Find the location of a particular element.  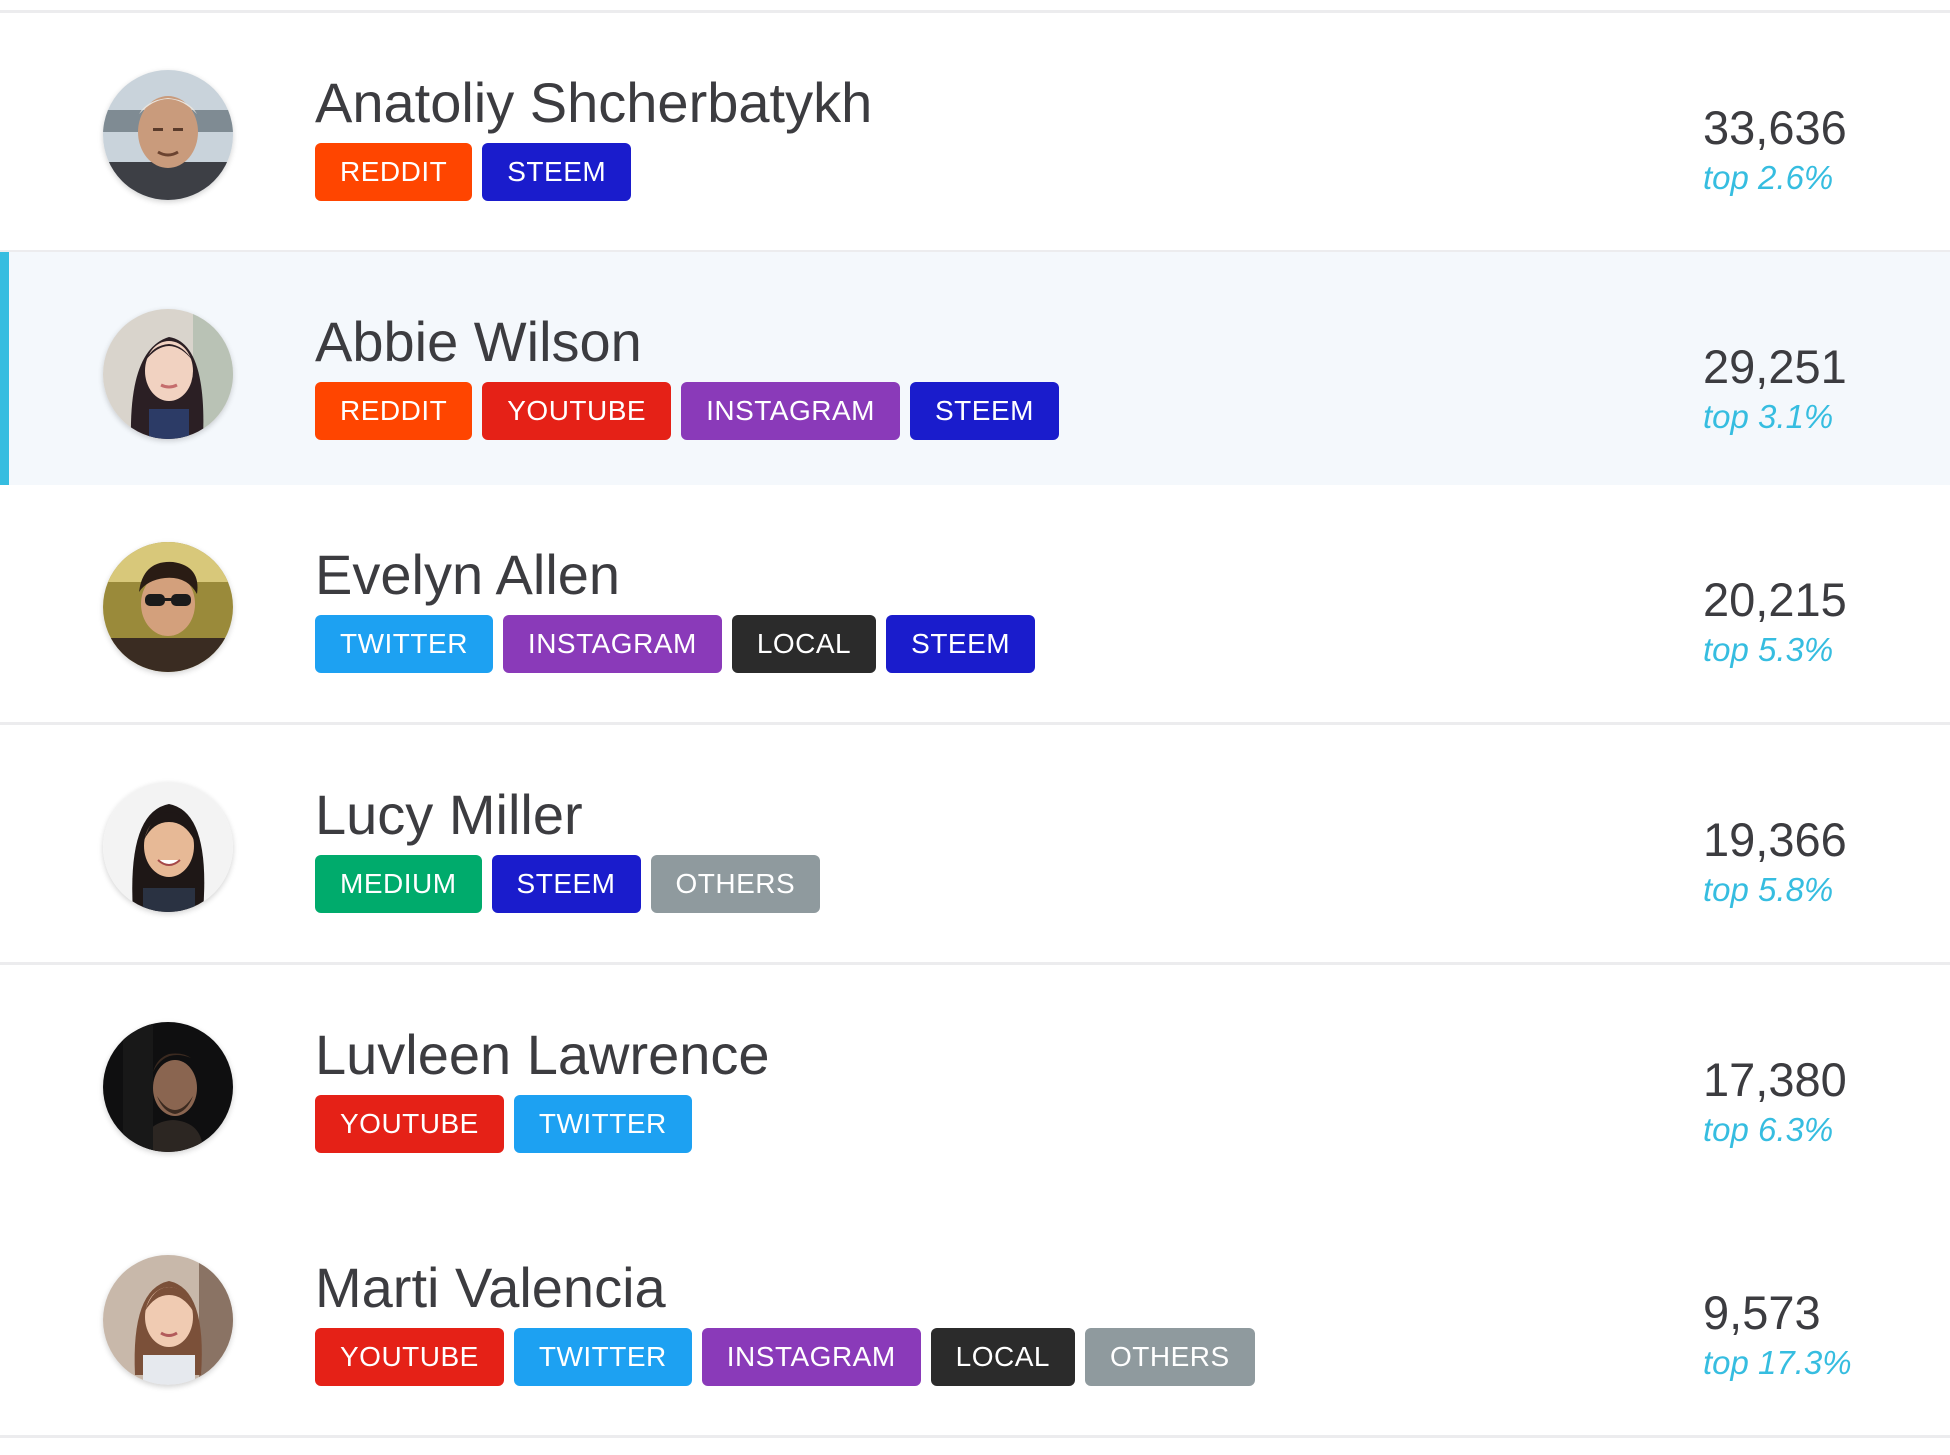

rank-percentile: top 3.1% is located at coordinates (1768, 416).